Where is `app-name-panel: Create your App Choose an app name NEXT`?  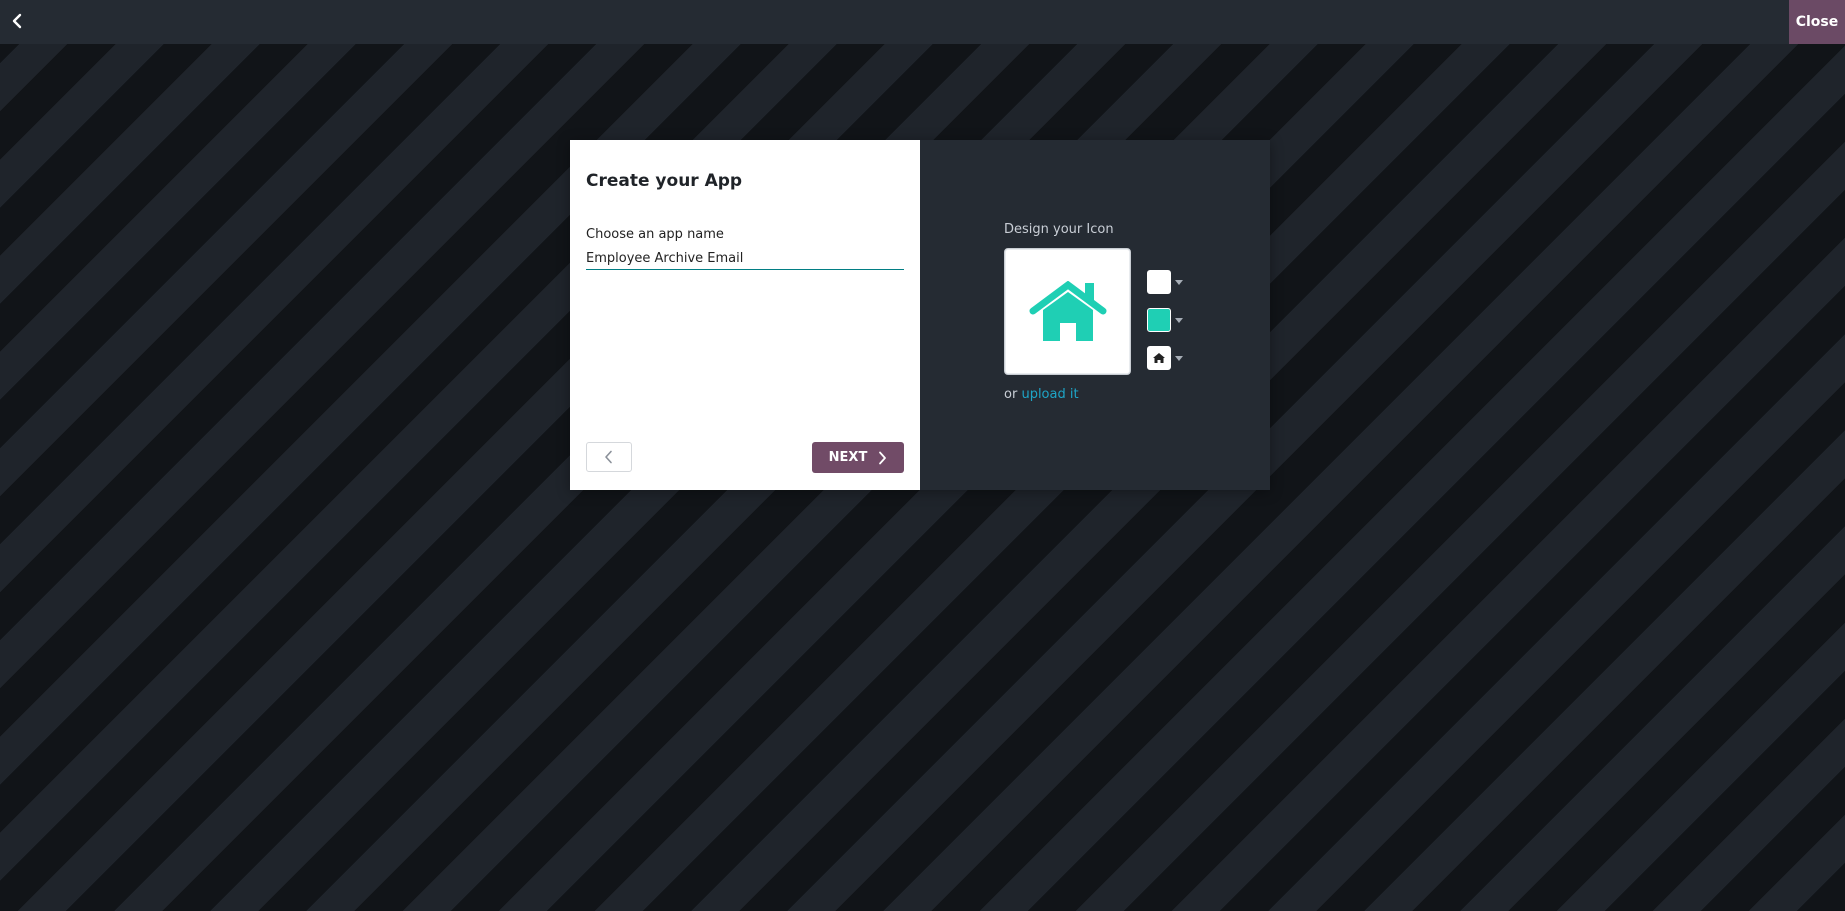 app-name-panel: Create your App Choose an app name NEXT is located at coordinates (745, 315).